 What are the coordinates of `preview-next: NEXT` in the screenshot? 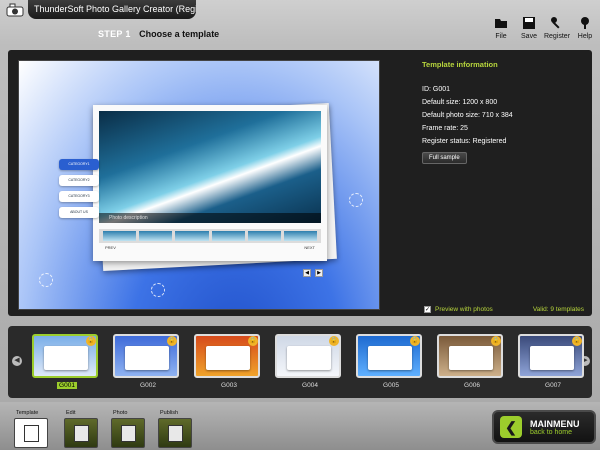 It's located at (309, 247).